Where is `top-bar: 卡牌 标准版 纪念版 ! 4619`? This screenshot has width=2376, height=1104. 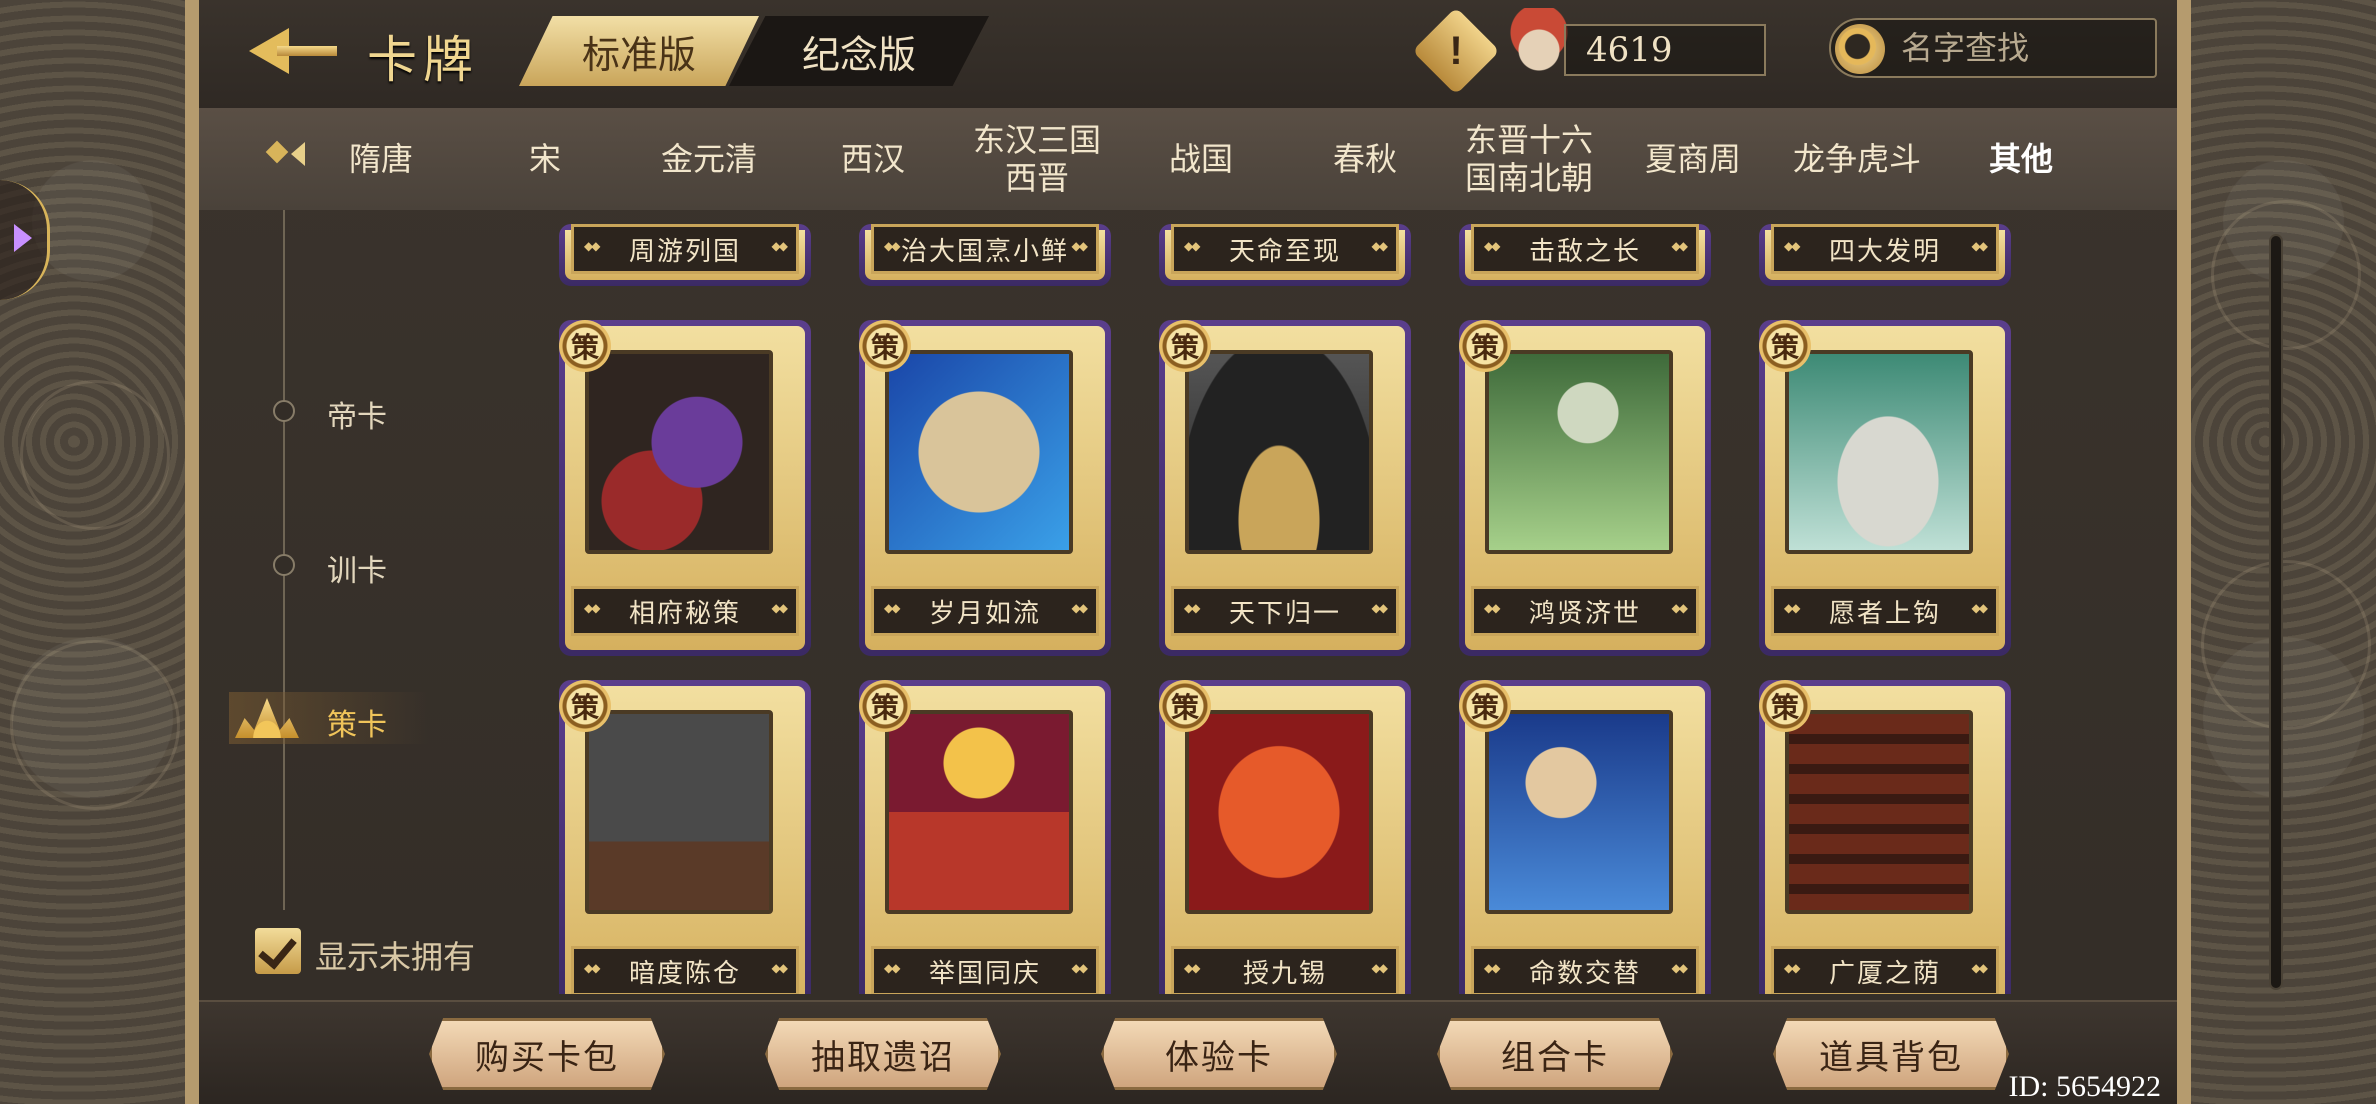 top-bar: 卡牌 标准版 纪念版 ! 4619 is located at coordinates (1188, 54).